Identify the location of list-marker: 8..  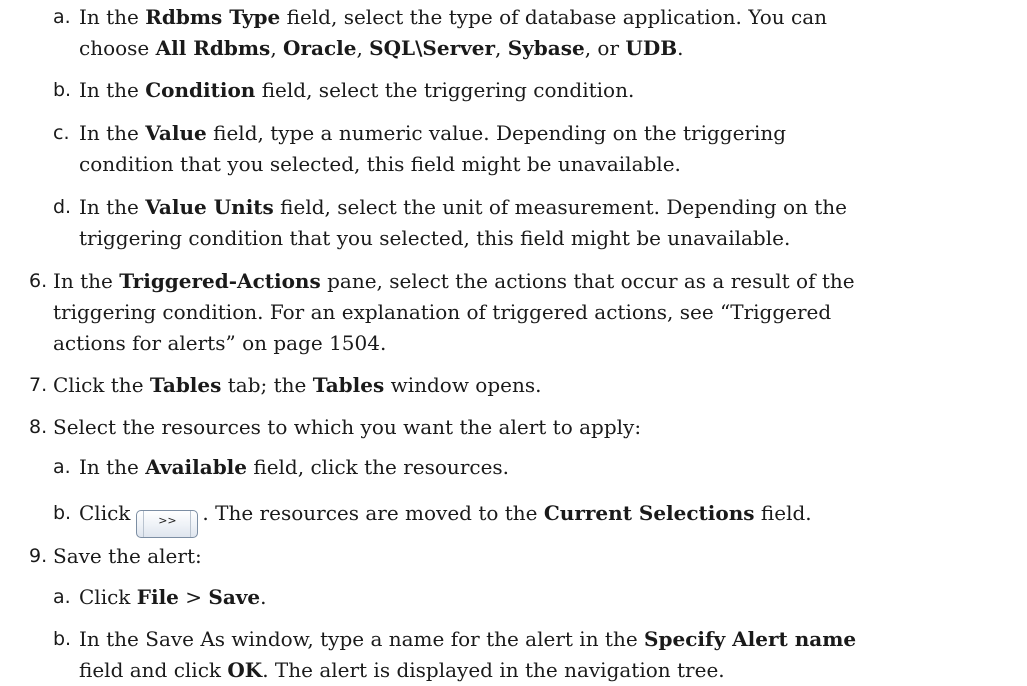
(38, 427).